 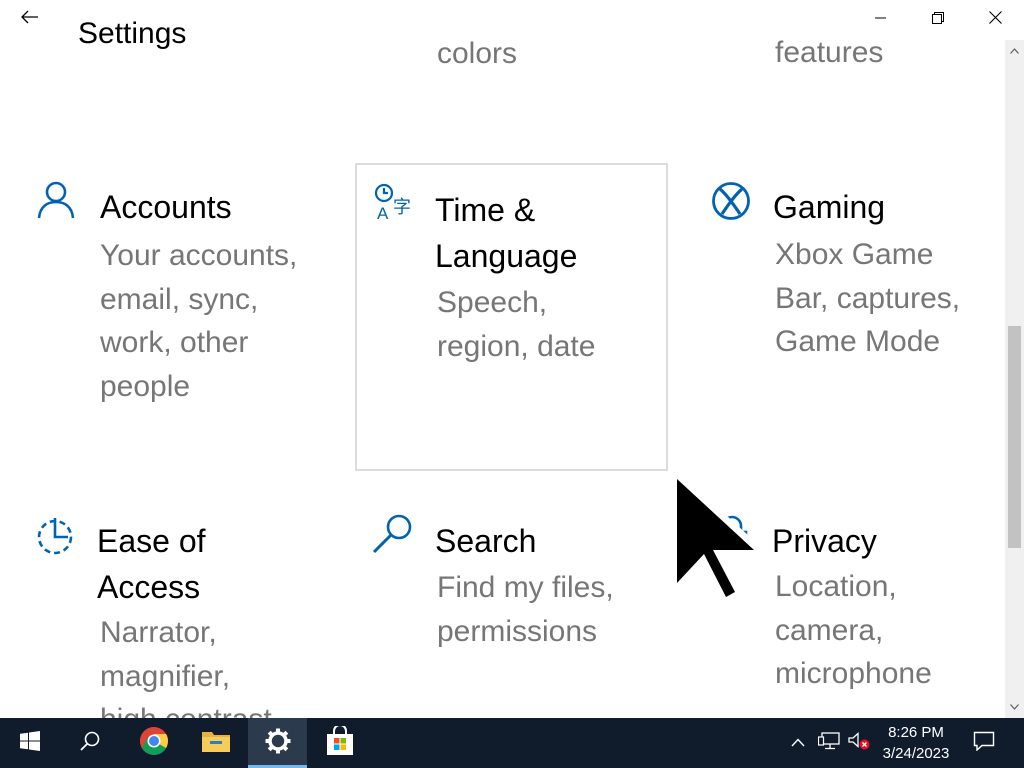 I want to click on taskbar-search-button, so click(x=90, y=743).